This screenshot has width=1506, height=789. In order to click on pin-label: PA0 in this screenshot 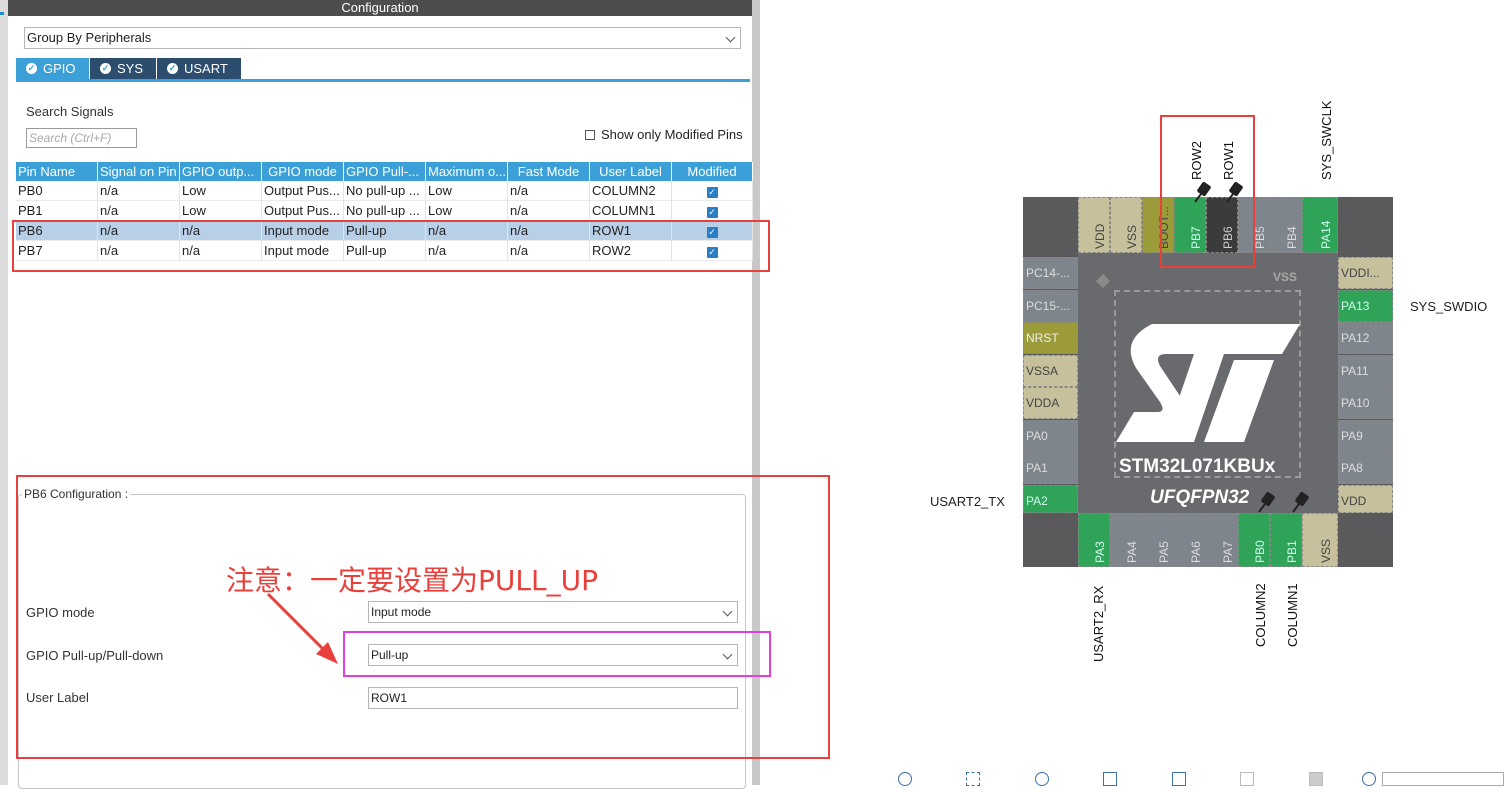, I will do `click(1037, 436)`.